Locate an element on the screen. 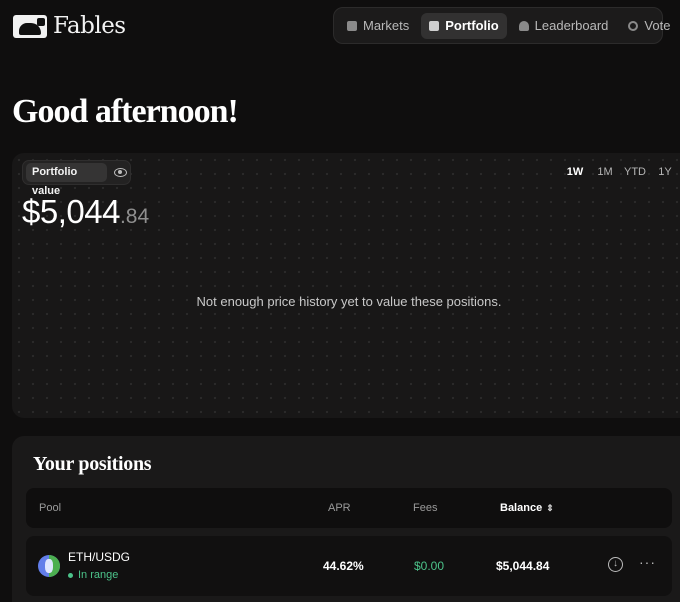 Image resolution: width=680 pixels, height=602 pixels. main-nav: Markets Portfolio Leaderboard Vote is located at coordinates (501, 25).